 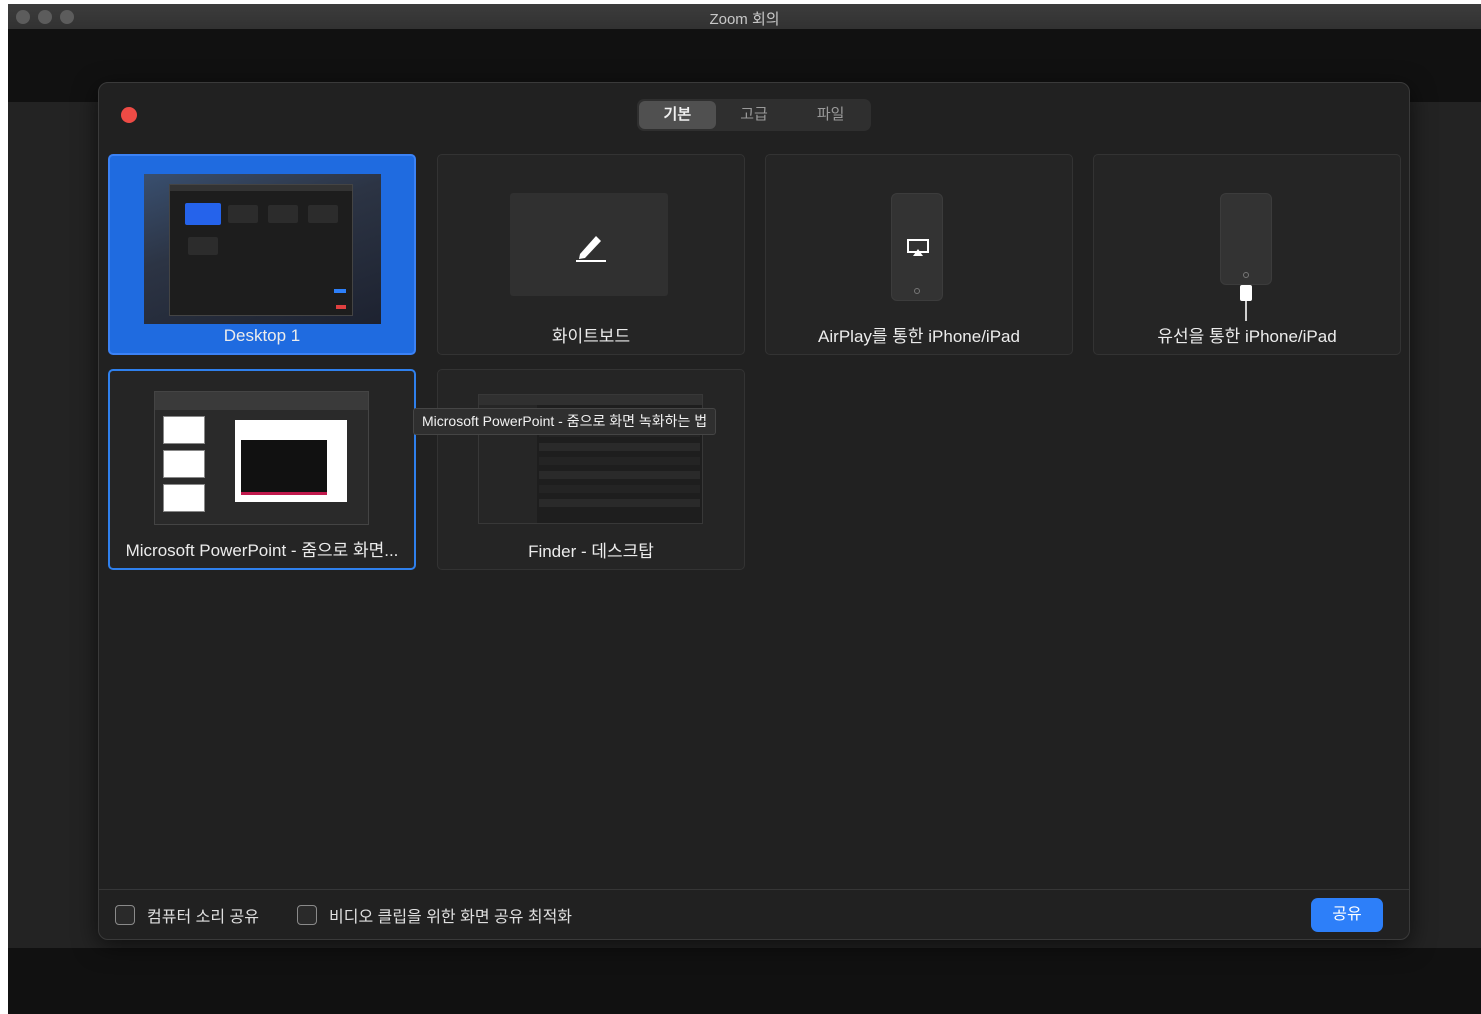 What do you see at coordinates (340, 291) in the screenshot?
I see `desktop-thumbnail-share-button` at bounding box center [340, 291].